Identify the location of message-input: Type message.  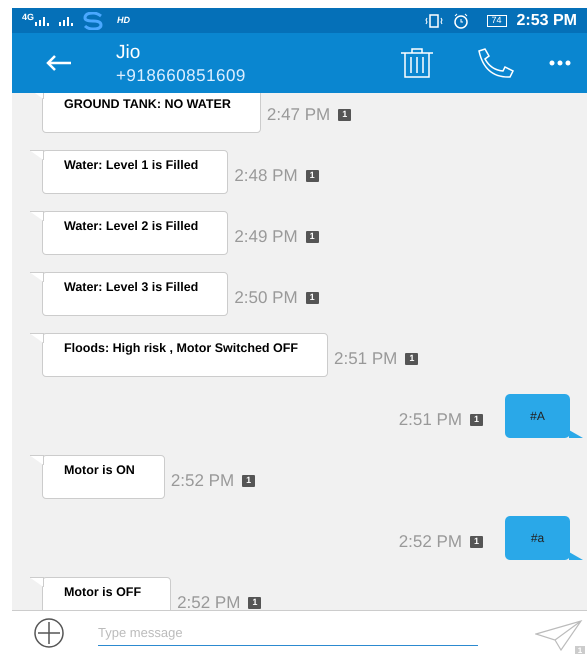
(288, 633).